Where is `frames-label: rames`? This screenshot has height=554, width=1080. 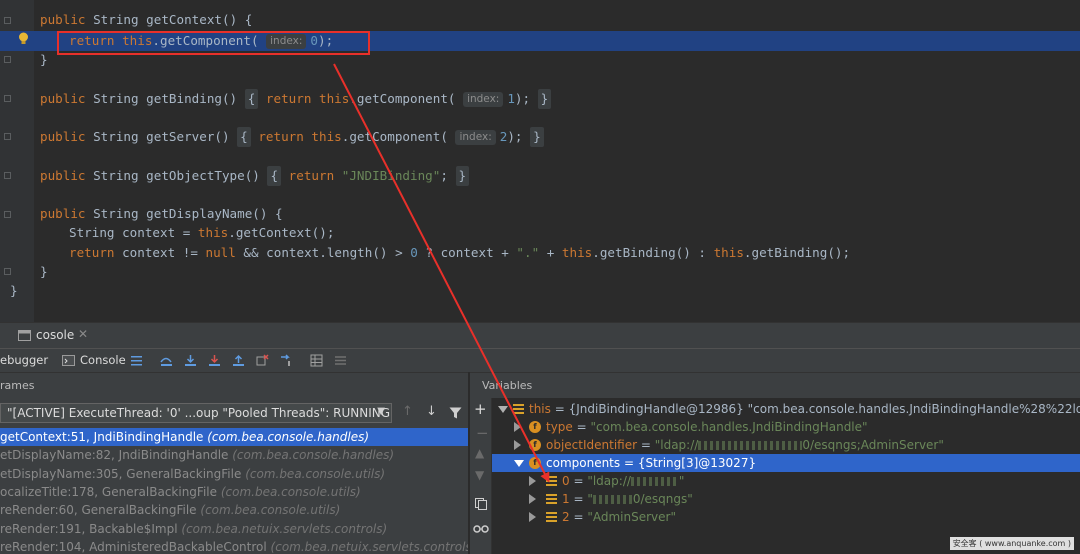
frames-label: rames is located at coordinates (17, 385).